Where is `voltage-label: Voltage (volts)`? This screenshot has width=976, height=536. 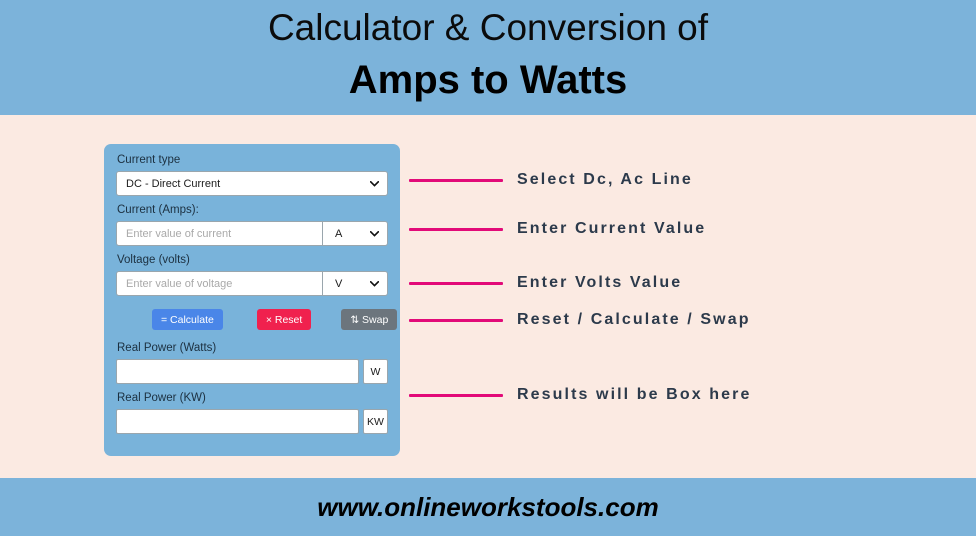 voltage-label: Voltage (volts) is located at coordinates (153, 260).